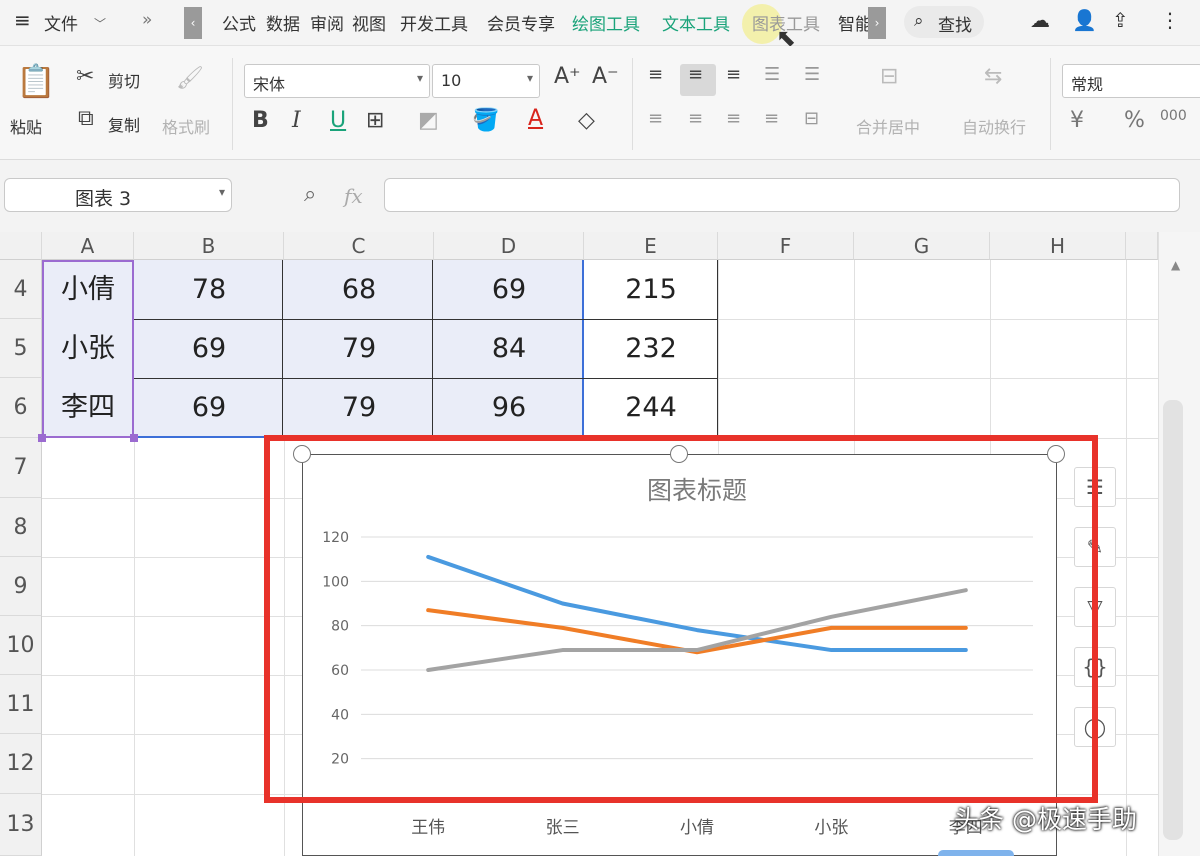 The width and height of the screenshot is (1200, 856). I want to click on paste-button: 粘贴, so click(26, 126).